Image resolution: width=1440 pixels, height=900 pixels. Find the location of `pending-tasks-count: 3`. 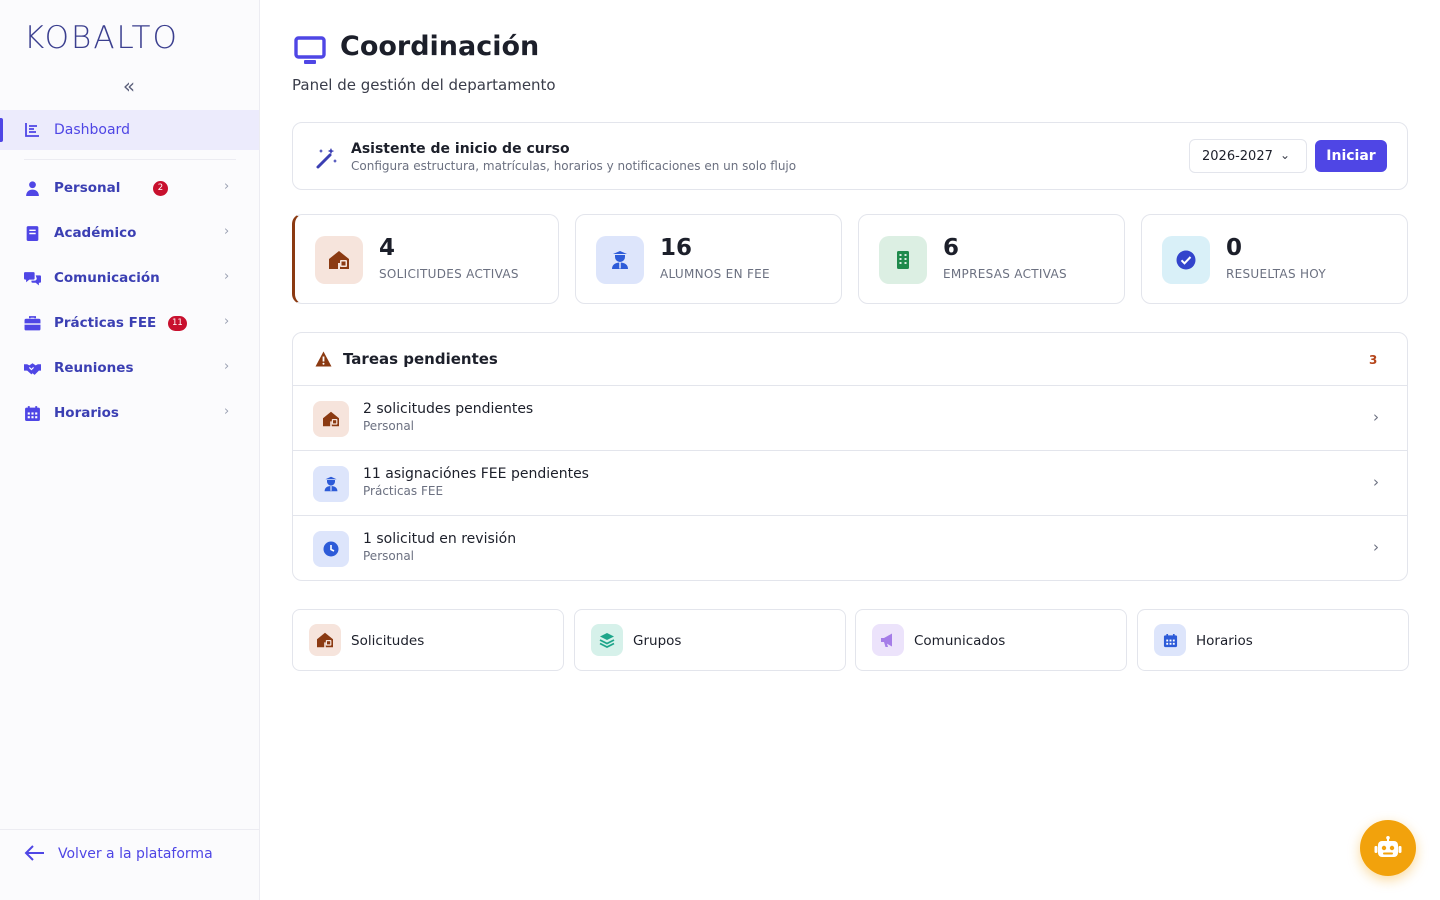

pending-tasks-count: 3 is located at coordinates (1373, 360).